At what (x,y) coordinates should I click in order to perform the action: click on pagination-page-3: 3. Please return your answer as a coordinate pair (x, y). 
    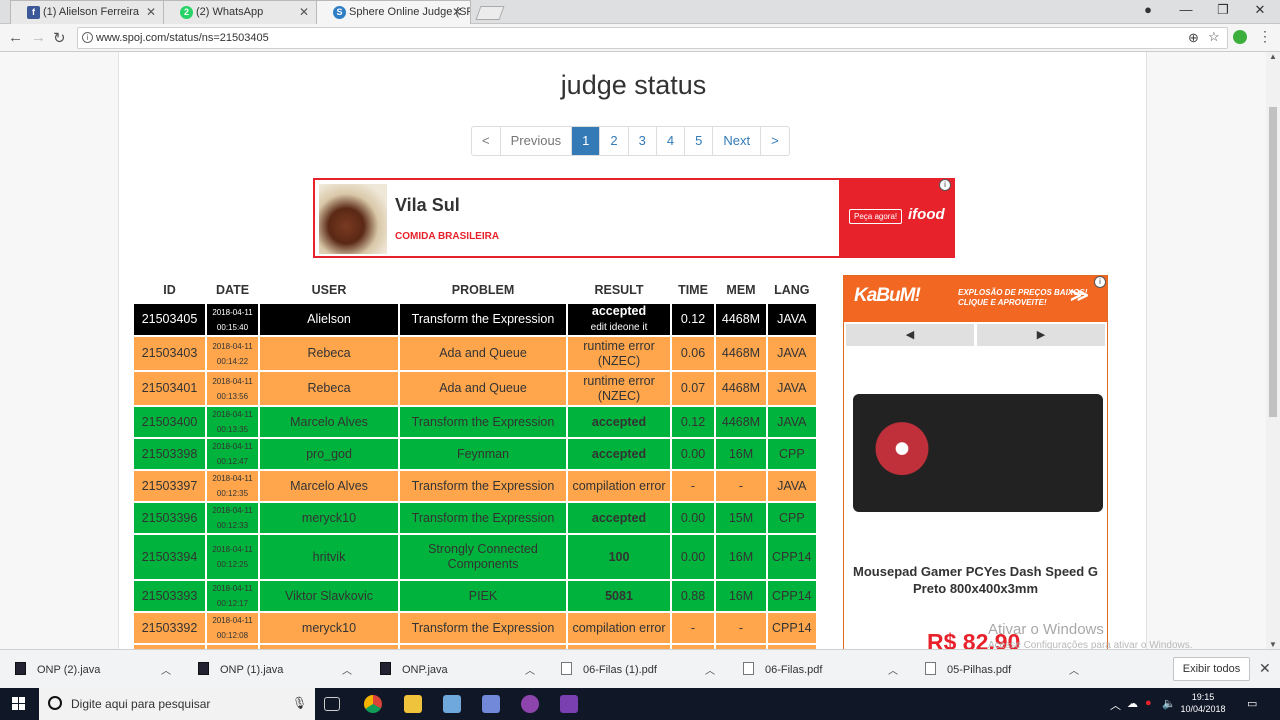
    Looking at the image, I should click on (641, 141).